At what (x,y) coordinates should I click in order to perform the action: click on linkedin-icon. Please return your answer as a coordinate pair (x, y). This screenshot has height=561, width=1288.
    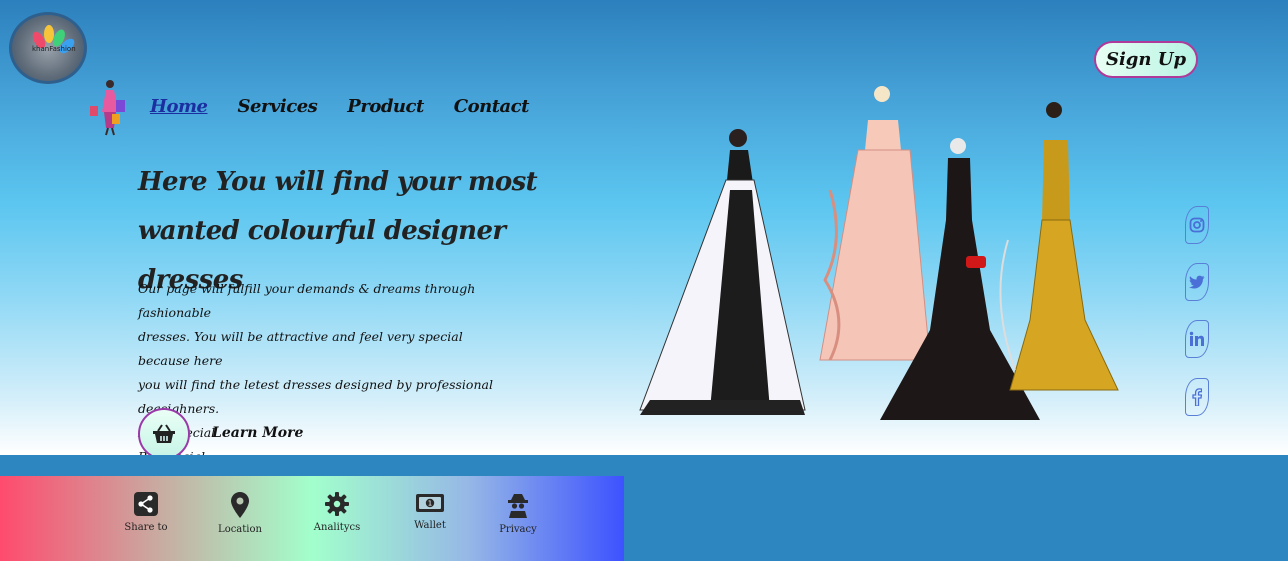
    Looking at the image, I should click on (1196, 338).